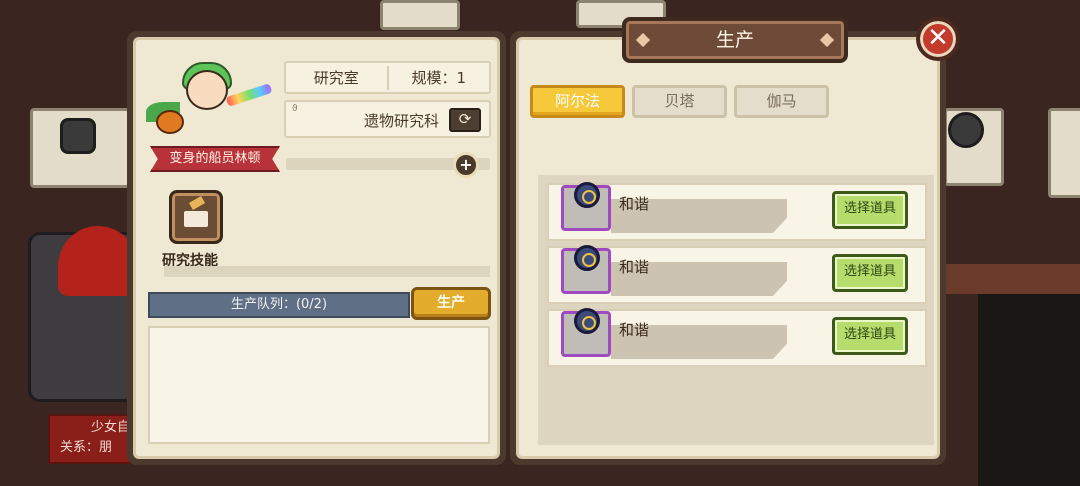 This screenshot has width=1080, height=486. What do you see at coordinates (279, 305) in the screenshot?
I see `production-queue-bar: 生产队列：(0/2)` at bounding box center [279, 305].